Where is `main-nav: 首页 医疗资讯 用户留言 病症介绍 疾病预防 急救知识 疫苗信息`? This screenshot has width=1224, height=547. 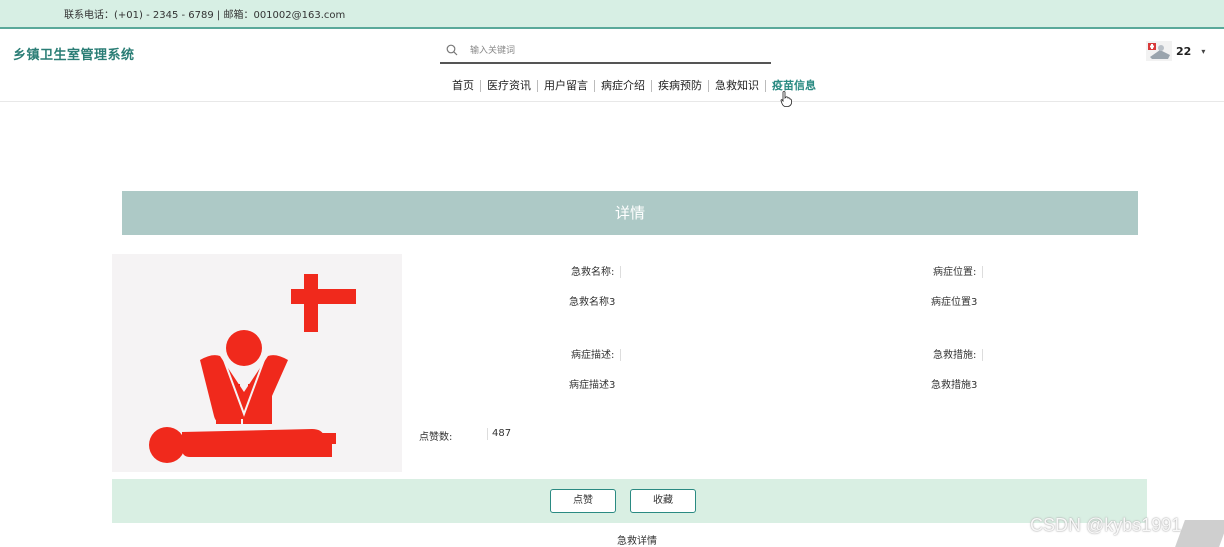 main-nav: 首页 医疗资讯 用户留言 病症介绍 疾病预防 急救知识 疫苗信息 is located at coordinates (634, 86).